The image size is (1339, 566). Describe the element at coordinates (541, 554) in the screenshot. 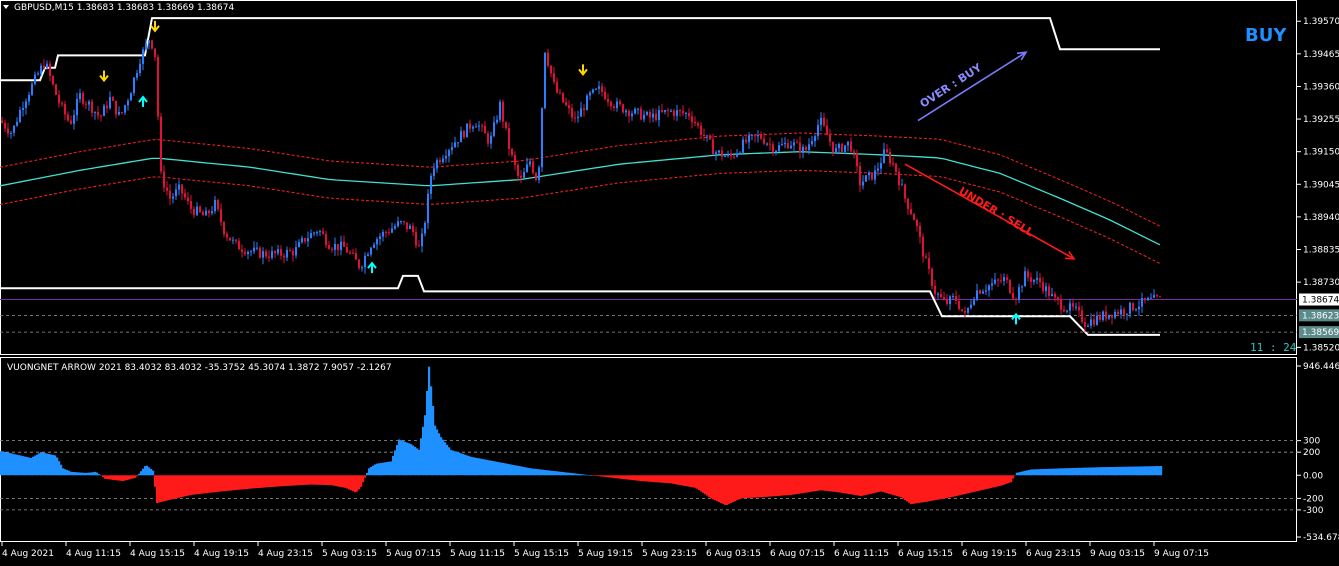

I see `time-axis-label: 5 Aug 15:15` at that location.